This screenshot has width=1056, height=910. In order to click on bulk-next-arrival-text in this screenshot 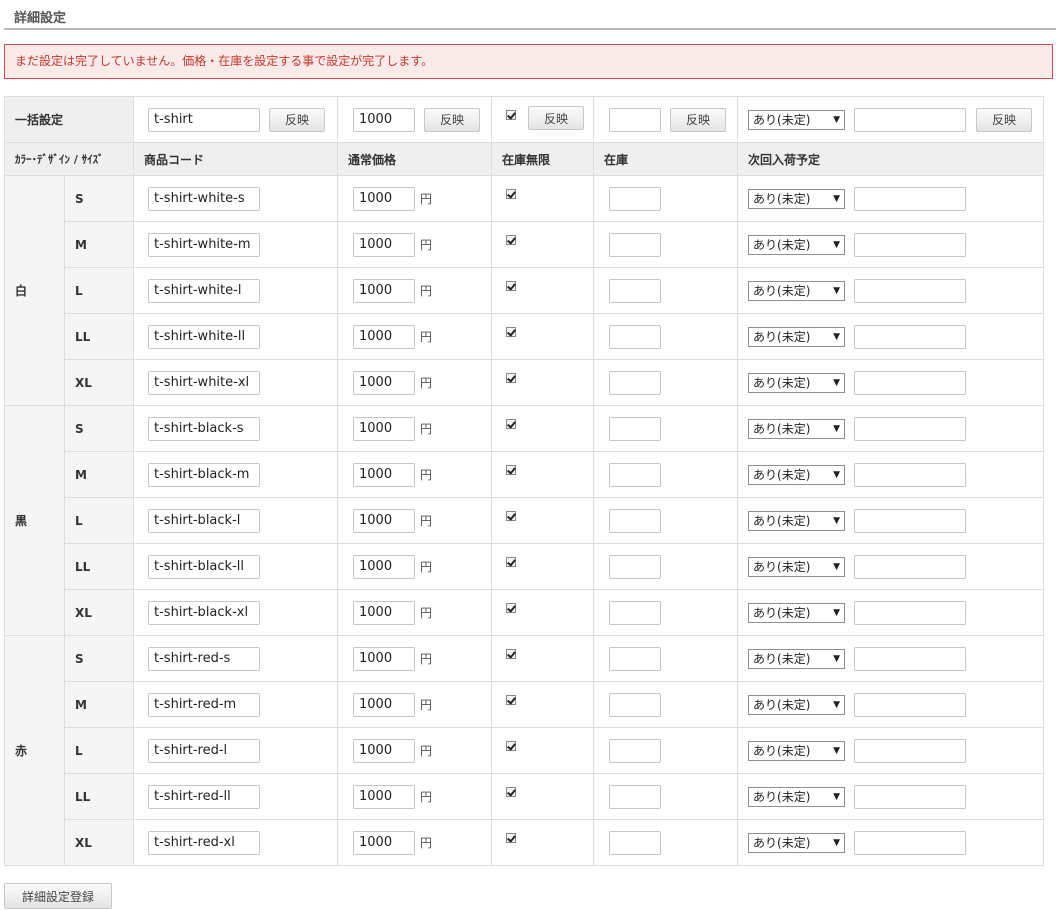, I will do `click(910, 119)`.